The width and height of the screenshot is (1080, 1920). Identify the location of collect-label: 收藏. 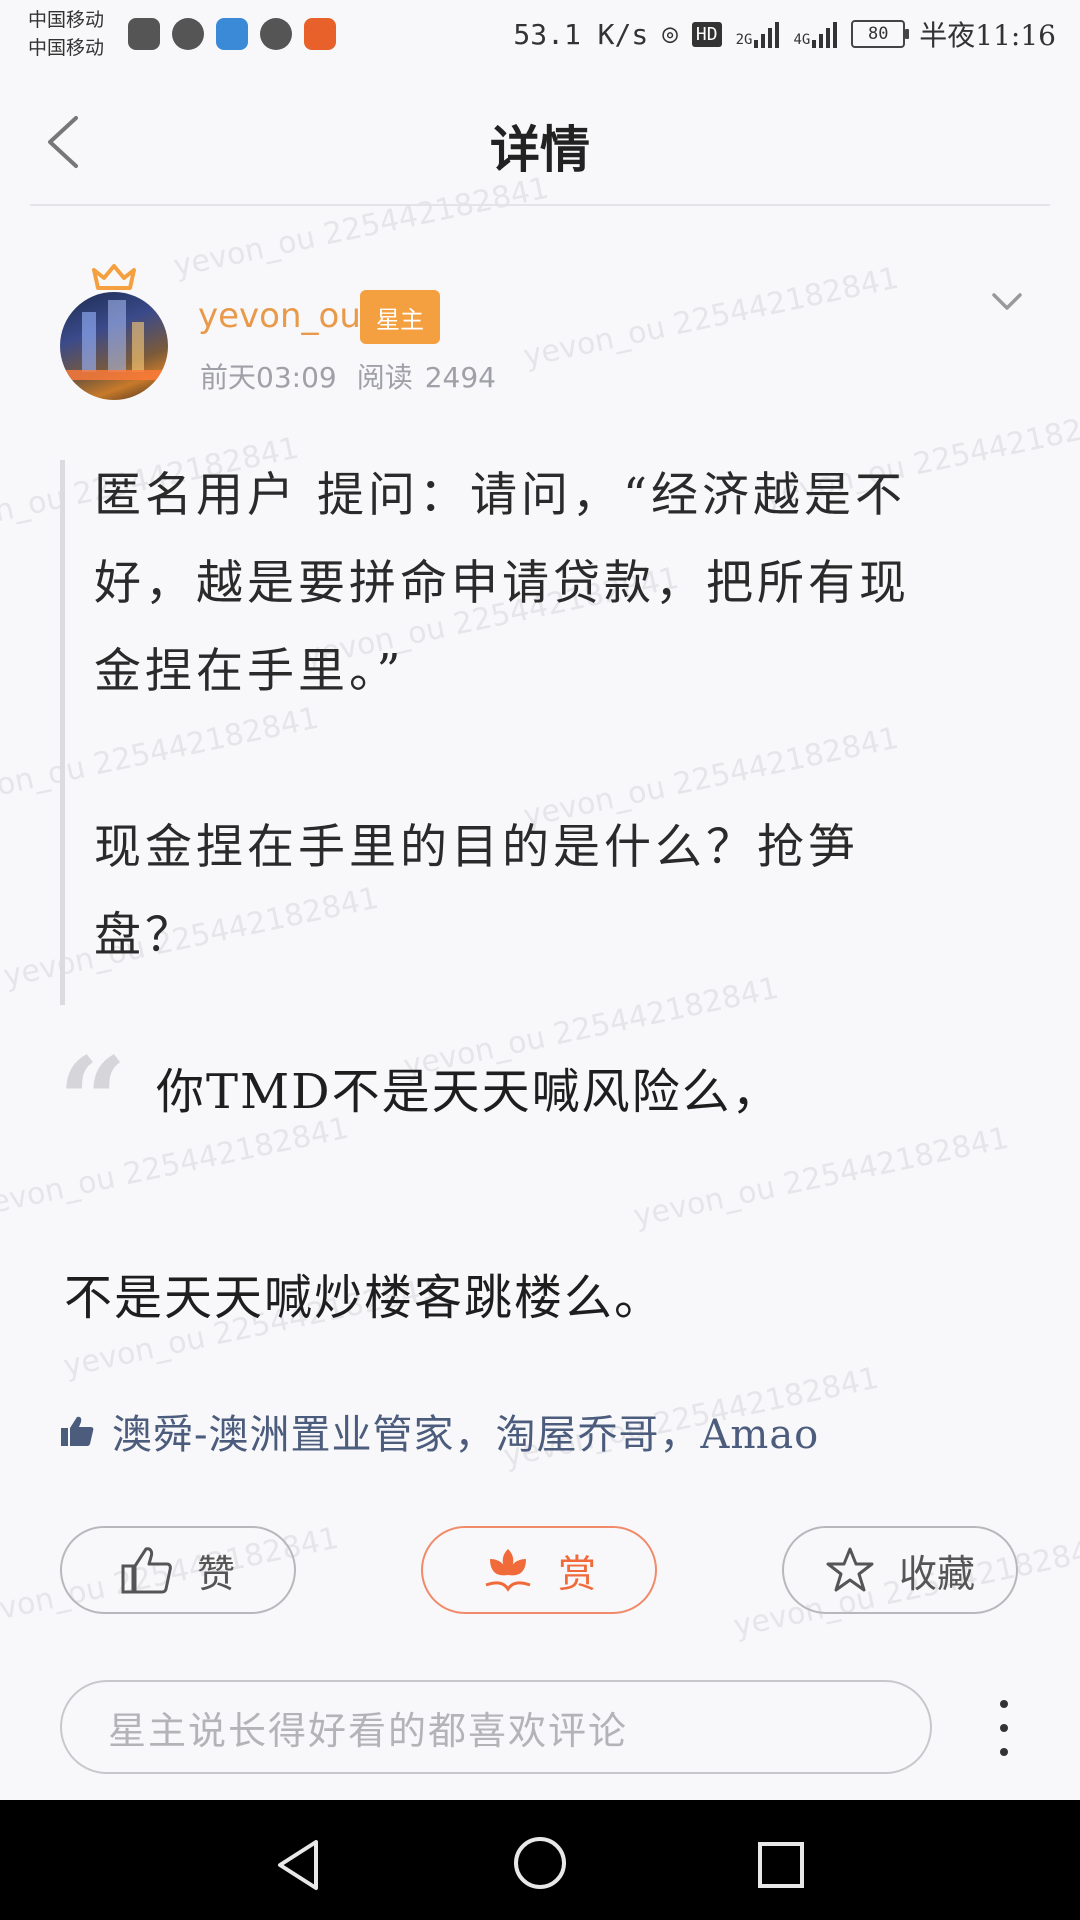
(936, 1573).